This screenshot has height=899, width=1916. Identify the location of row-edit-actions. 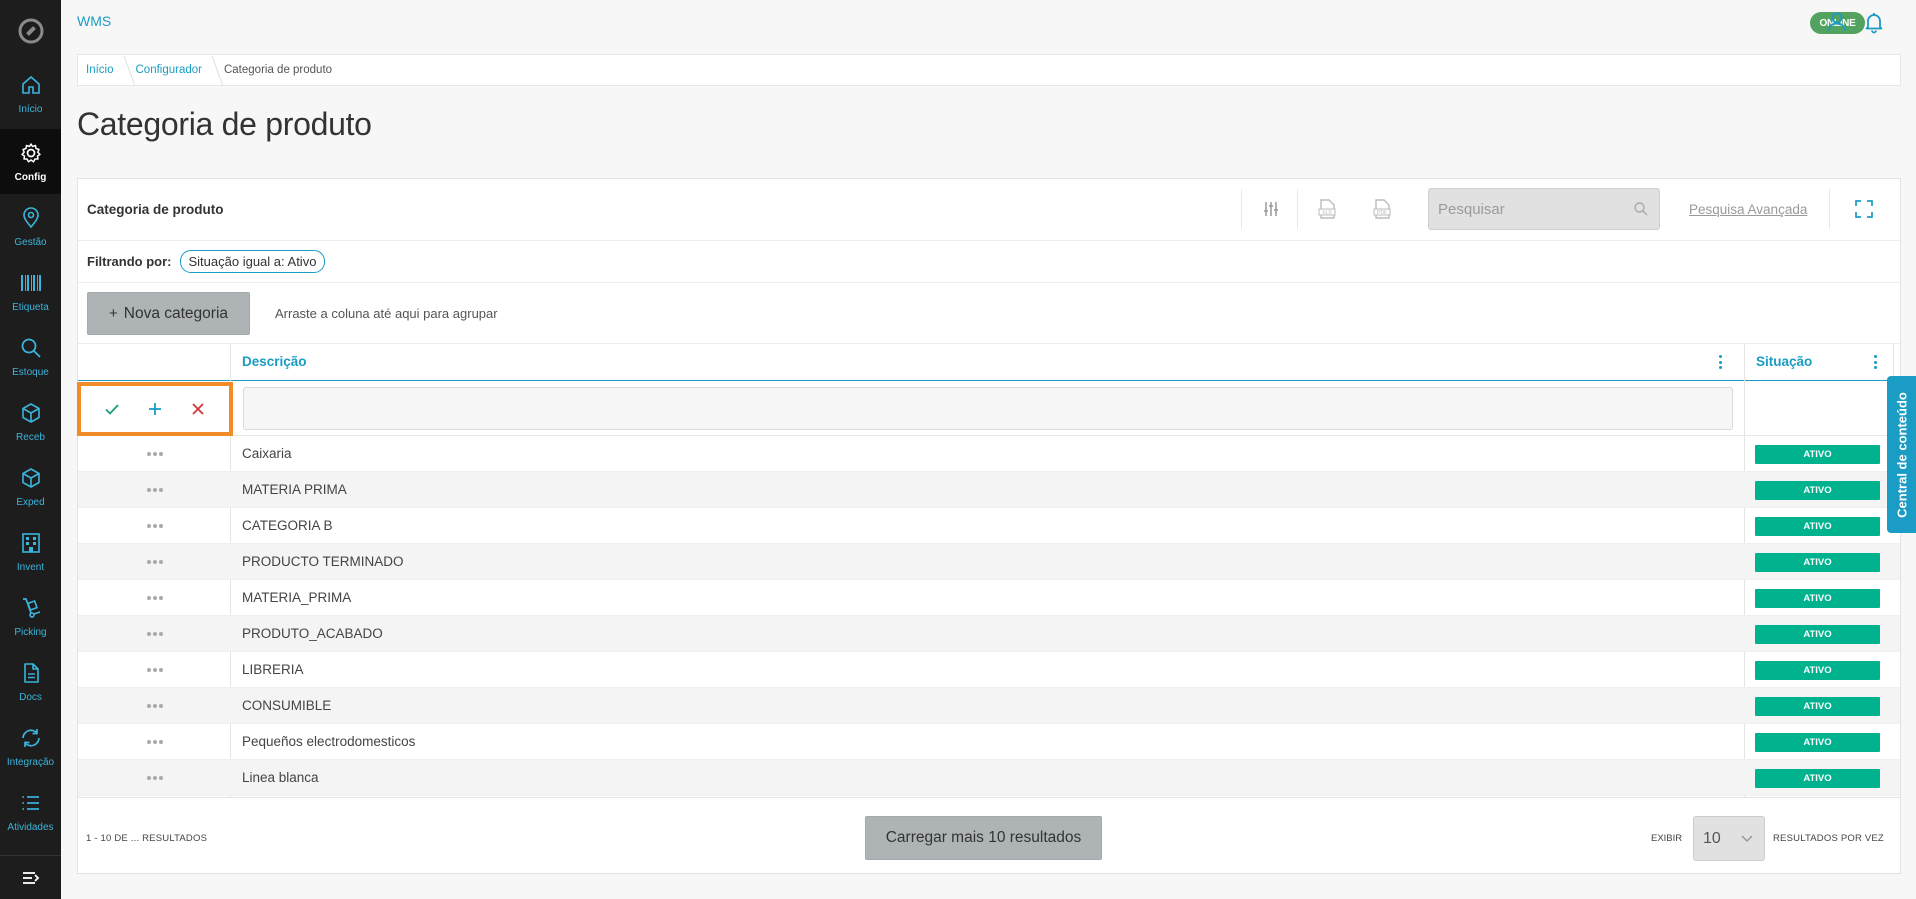
(155, 409).